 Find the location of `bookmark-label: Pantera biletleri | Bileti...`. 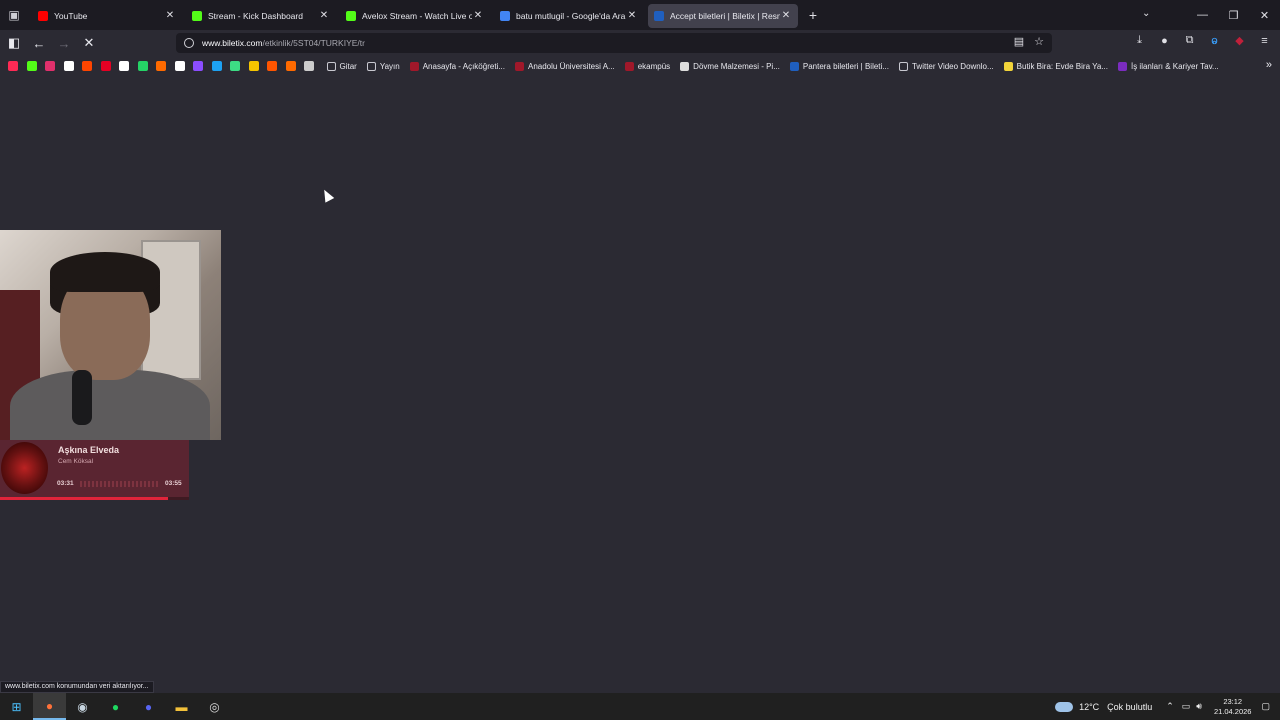

bookmark-label: Pantera biletleri | Bileti... is located at coordinates (845, 66).